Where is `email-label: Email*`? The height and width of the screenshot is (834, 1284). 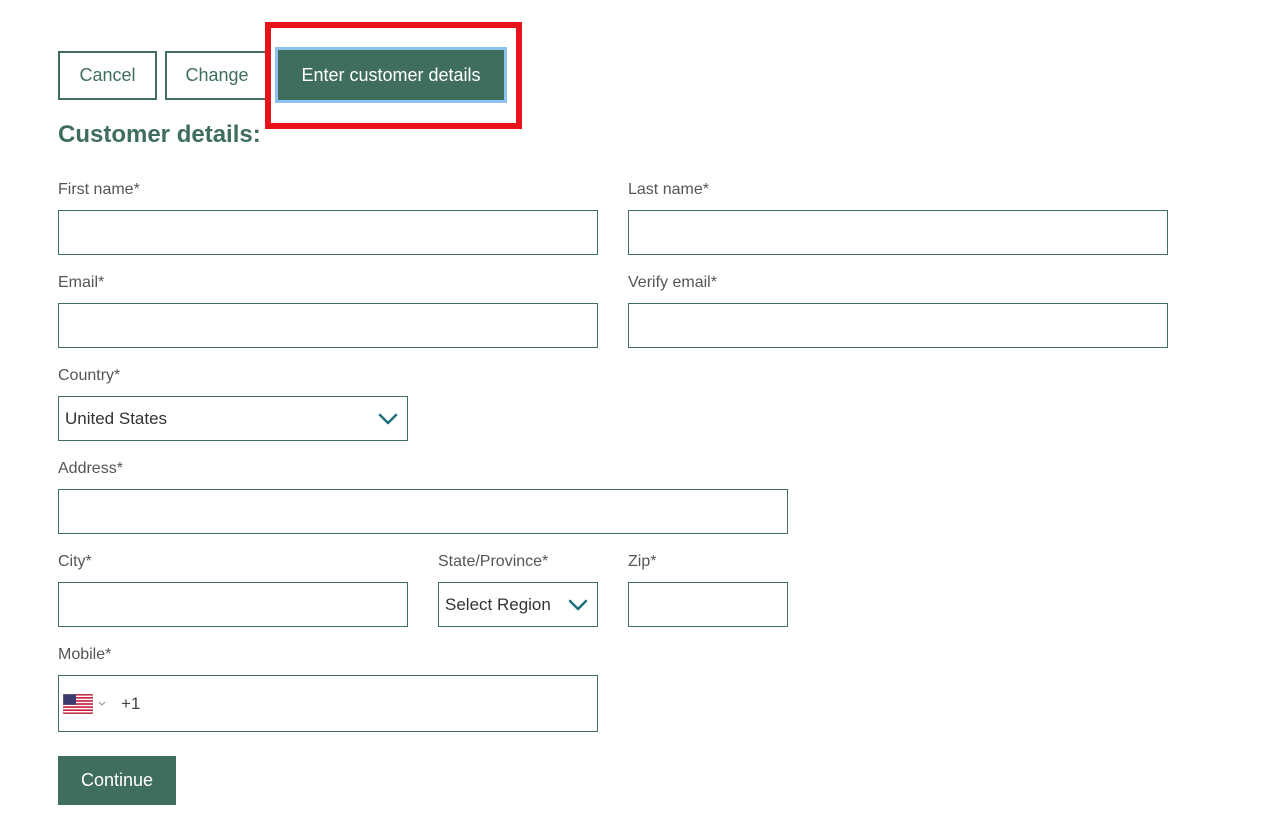 email-label: Email* is located at coordinates (81, 282).